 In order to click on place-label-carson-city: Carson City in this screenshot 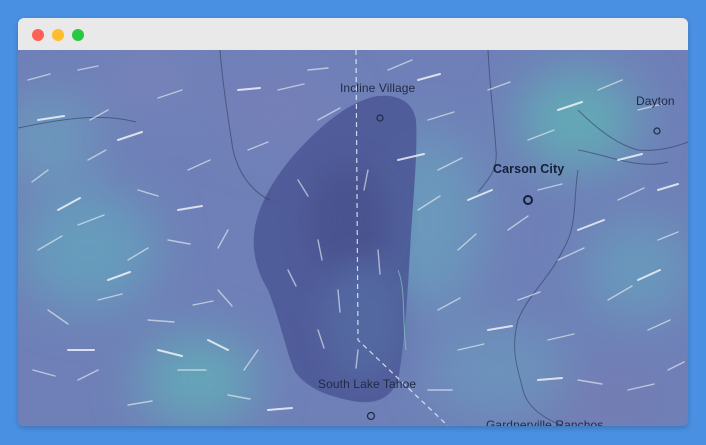, I will do `click(528, 169)`.